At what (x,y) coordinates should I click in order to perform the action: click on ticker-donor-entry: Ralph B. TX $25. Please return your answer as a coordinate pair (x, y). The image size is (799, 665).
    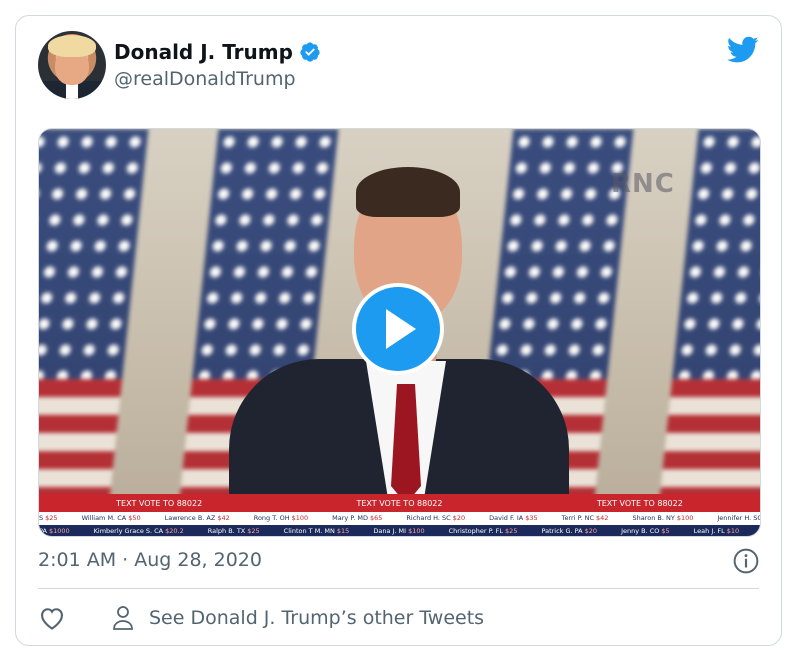
    Looking at the image, I should click on (240, 531).